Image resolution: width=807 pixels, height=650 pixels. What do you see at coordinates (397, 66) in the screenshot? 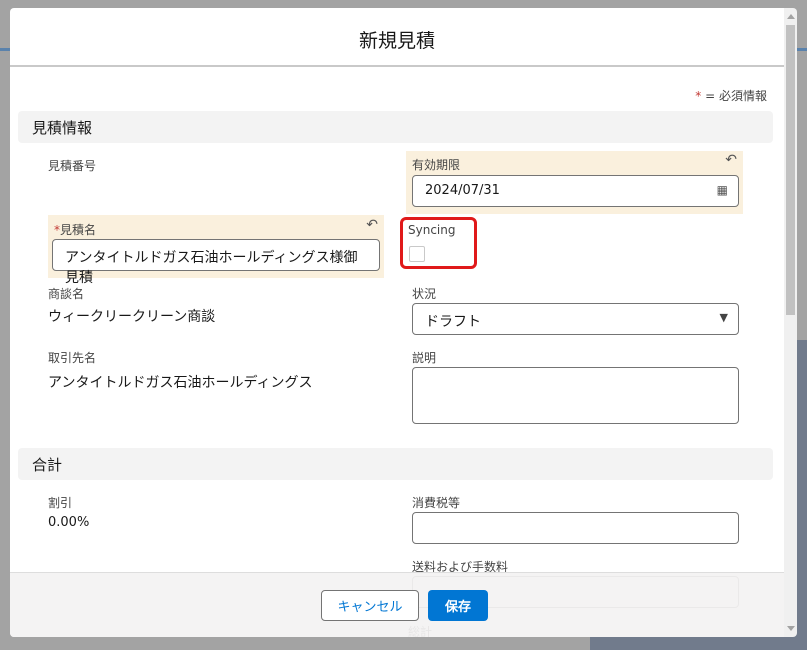
I see `header-divider` at bounding box center [397, 66].